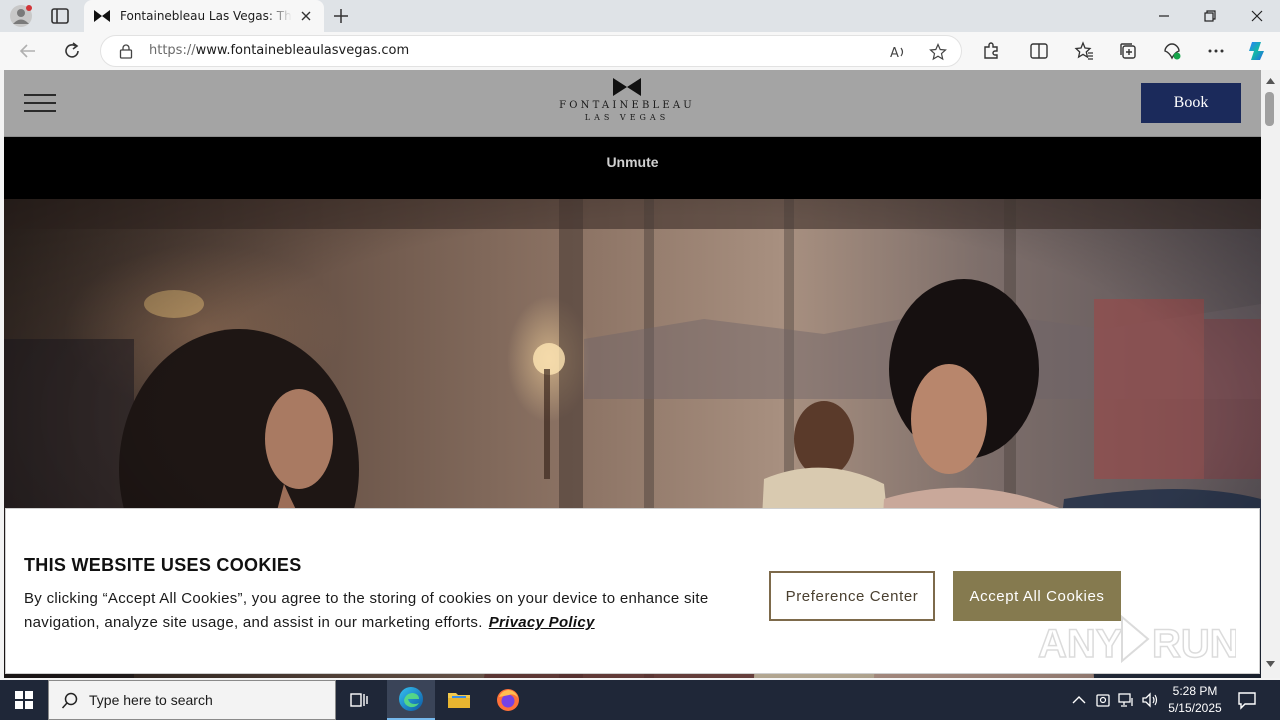 The width and height of the screenshot is (1280, 720). I want to click on clock-time: 5:28 PM, so click(1195, 691).